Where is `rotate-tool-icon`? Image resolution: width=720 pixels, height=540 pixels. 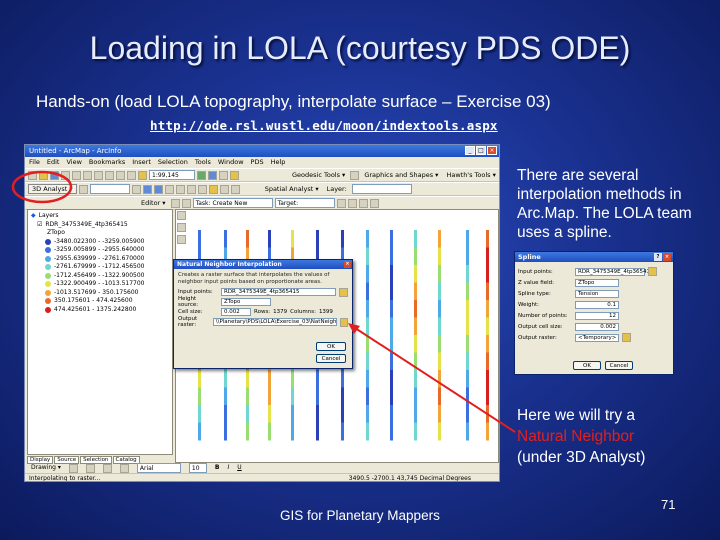 rotate-tool-icon is located at coordinates (352, 203).